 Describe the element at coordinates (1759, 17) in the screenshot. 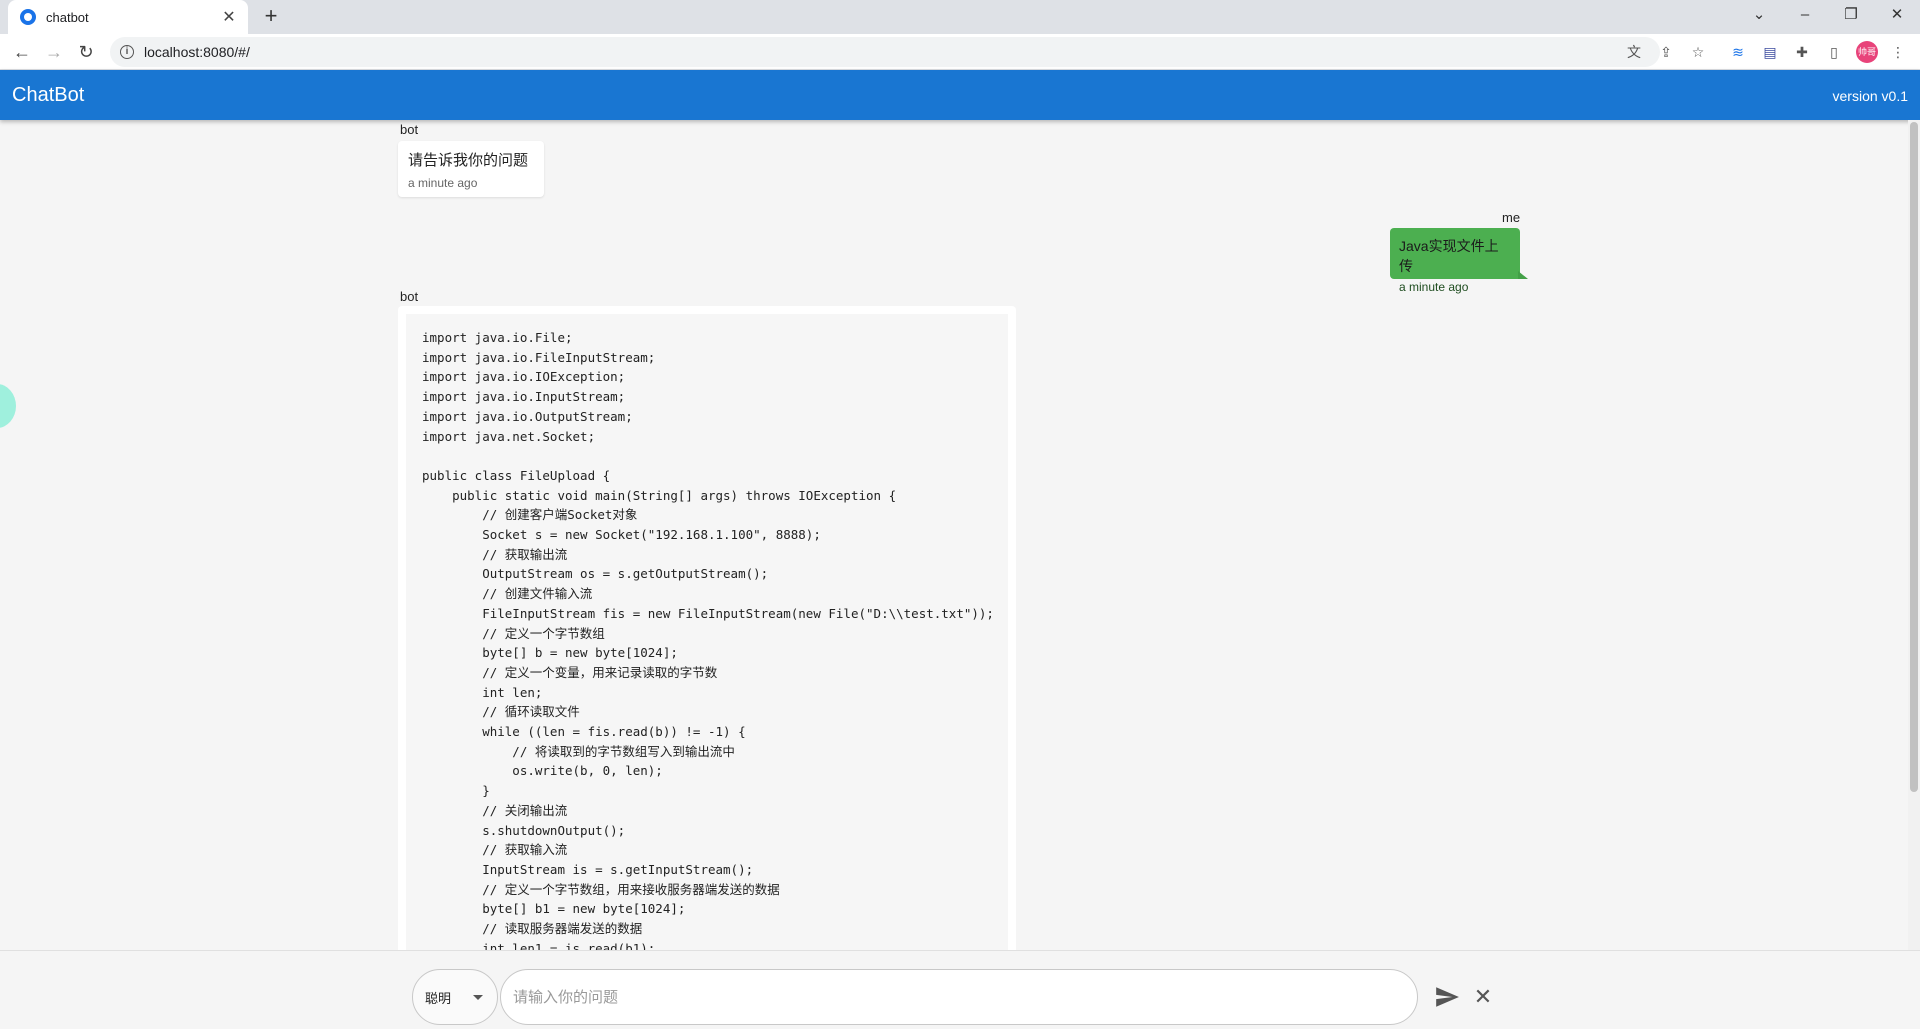

I see `tab-search-icon: ⌄` at that location.